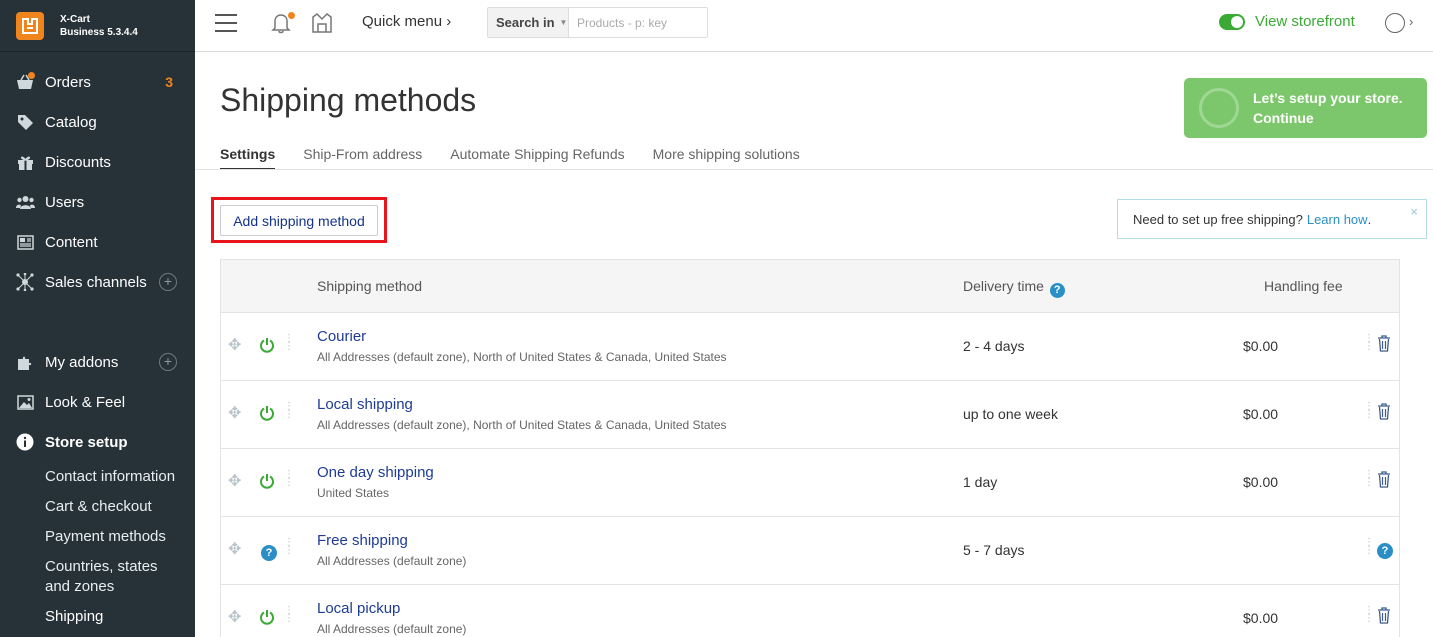 Image resolution: width=1433 pixels, height=637 pixels. I want to click on view-storefront-link: View storefront, so click(1287, 21).